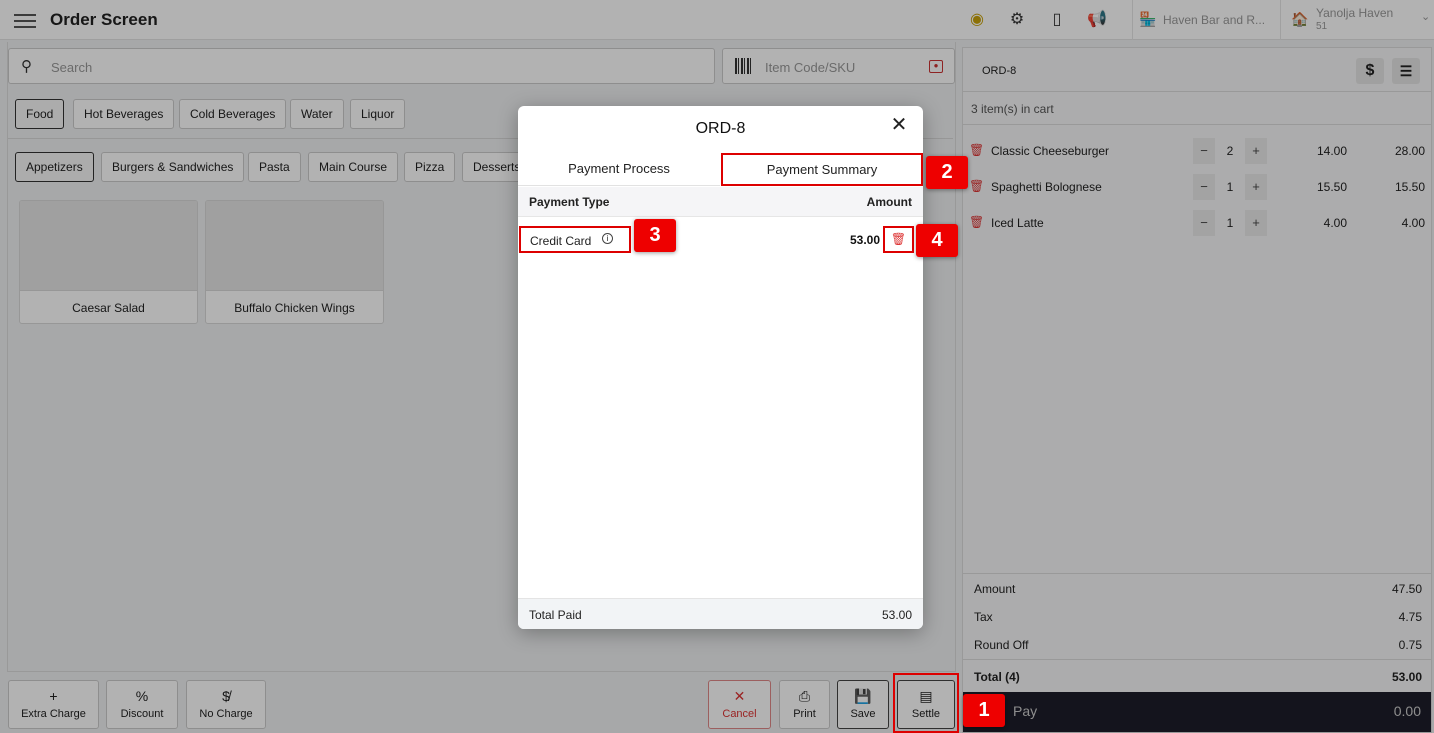  Describe the element at coordinates (561, 241) in the screenshot. I see `payment-type-label: Credit Card` at that location.